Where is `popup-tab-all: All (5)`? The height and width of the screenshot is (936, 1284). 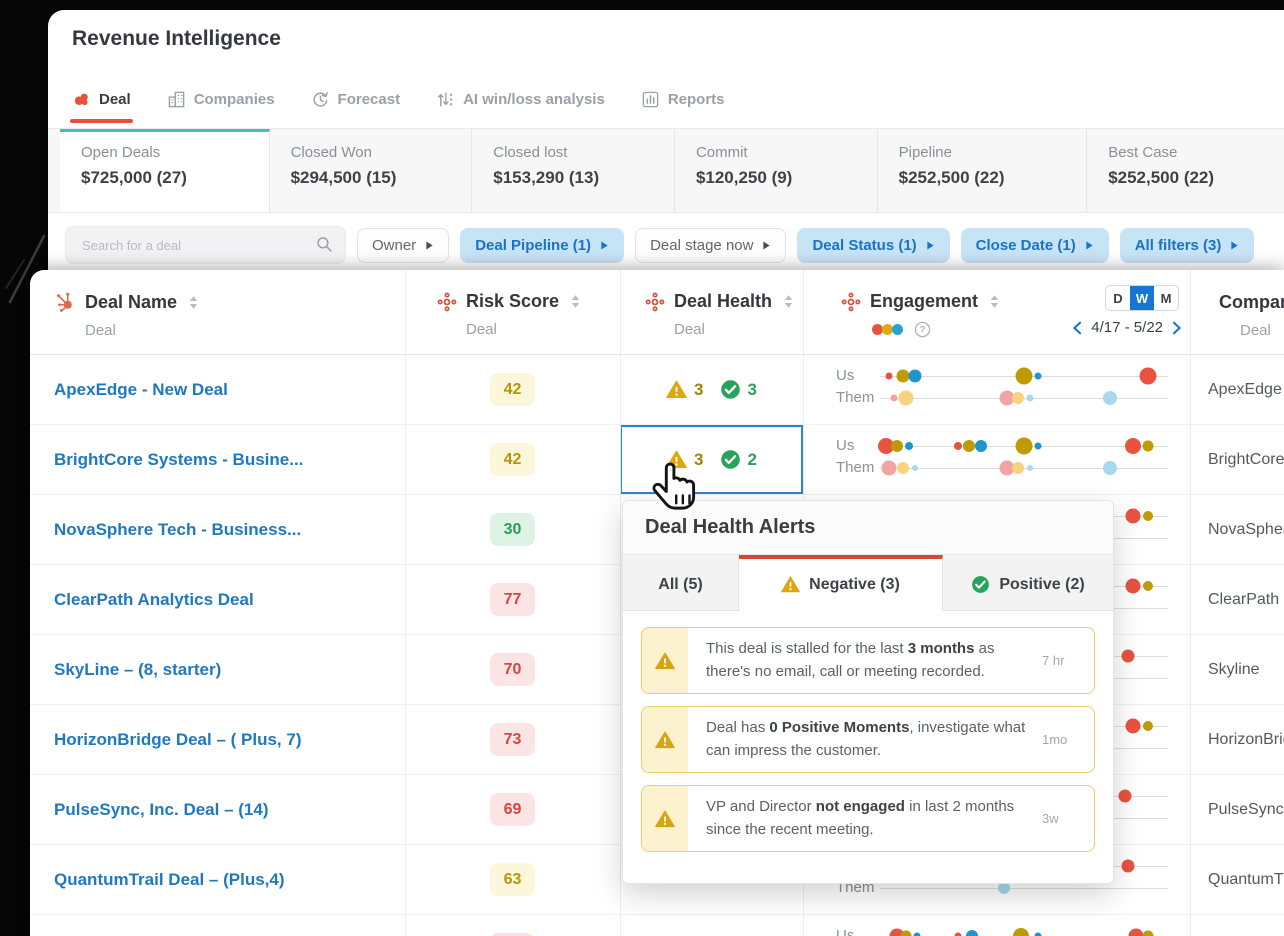
popup-tab-all: All (5) is located at coordinates (681, 582).